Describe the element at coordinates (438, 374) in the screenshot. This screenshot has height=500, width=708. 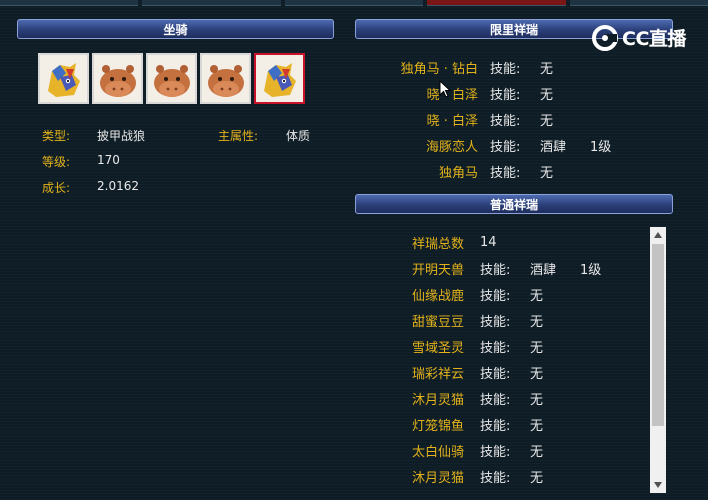
I see `mount-name: 瑞彩祥云` at that location.